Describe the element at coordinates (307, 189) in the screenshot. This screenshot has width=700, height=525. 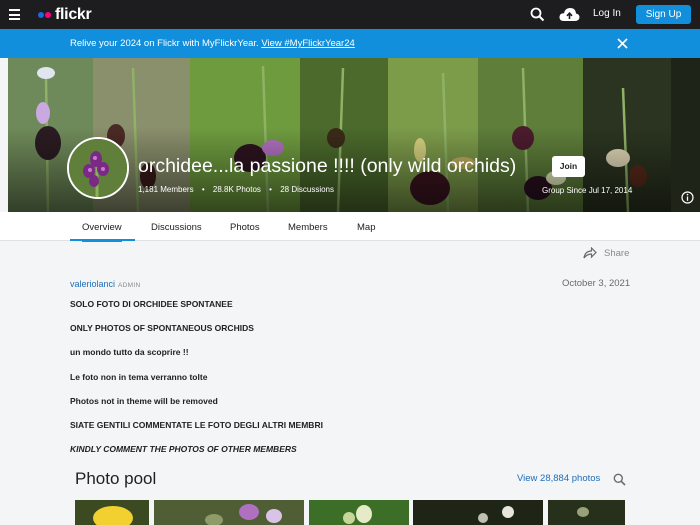
I see `discussions-count: 28 Discussions` at that location.